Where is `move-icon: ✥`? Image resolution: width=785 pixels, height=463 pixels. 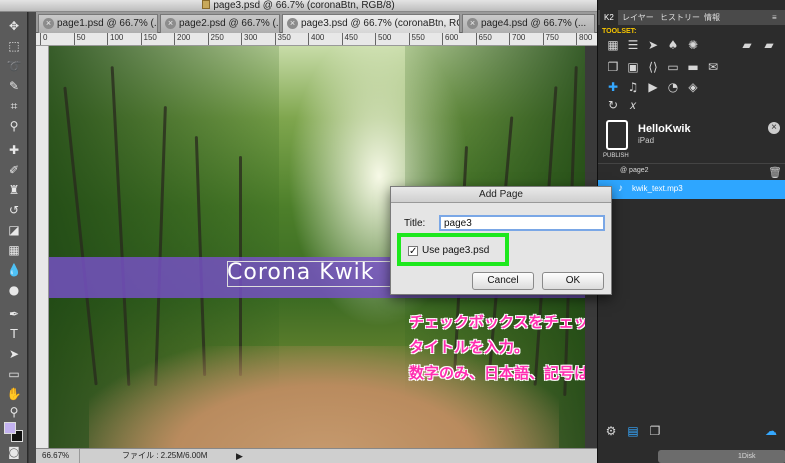
move-icon: ✥ is located at coordinates (14, 26).